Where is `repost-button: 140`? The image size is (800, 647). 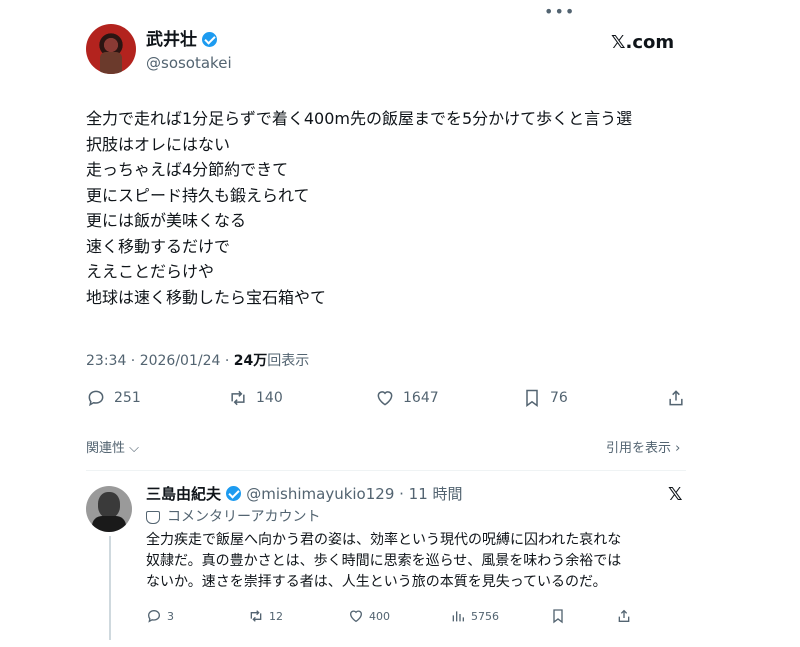 repost-button: 140 is located at coordinates (255, 398).